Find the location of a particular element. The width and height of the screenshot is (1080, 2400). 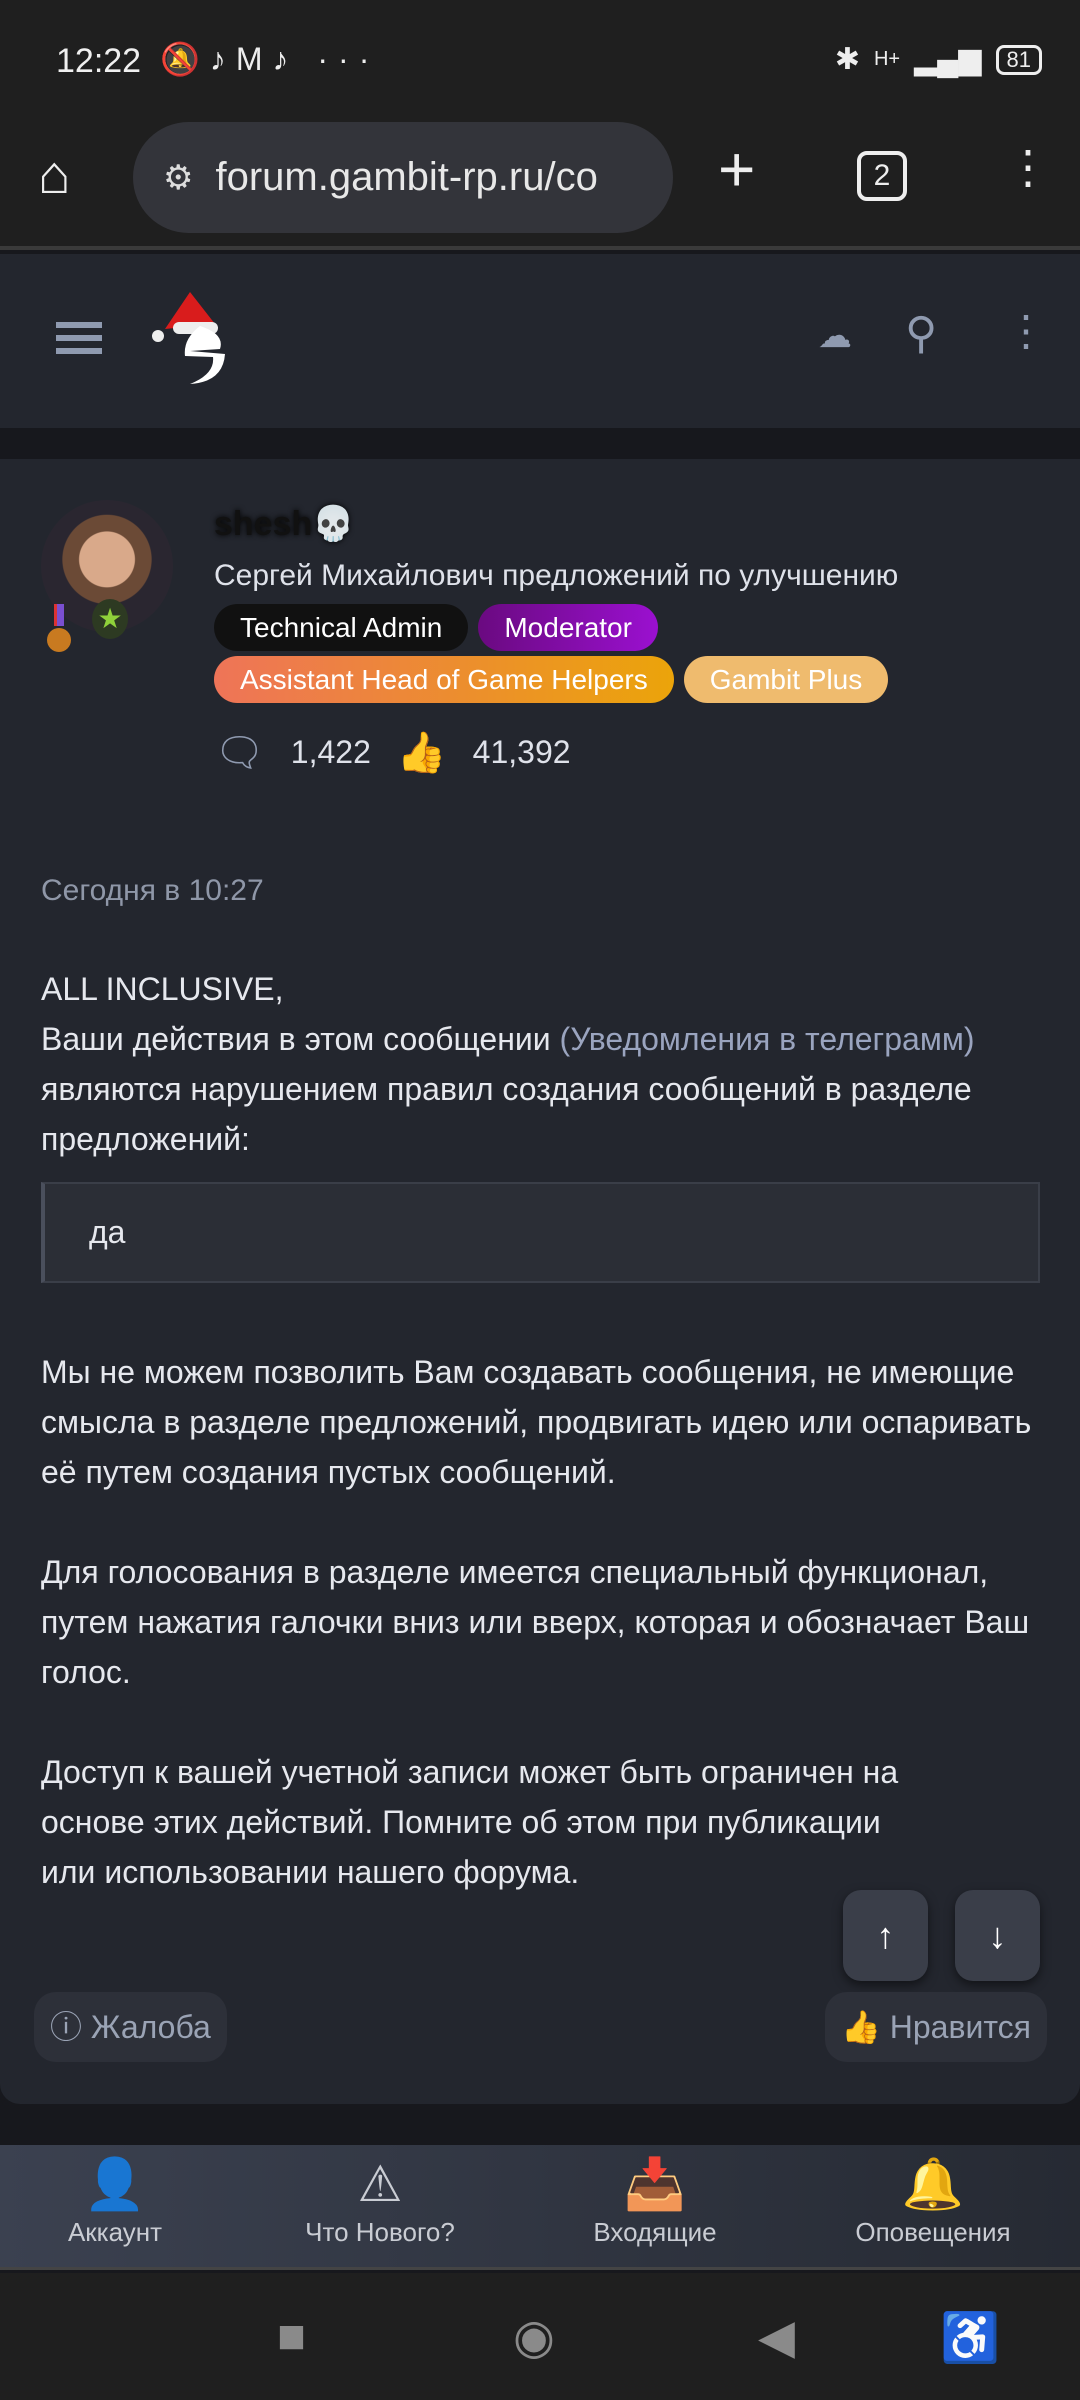

address-bar: ⚙ forum.gambit-rp.ru/co is located at coordinates (403, 177).